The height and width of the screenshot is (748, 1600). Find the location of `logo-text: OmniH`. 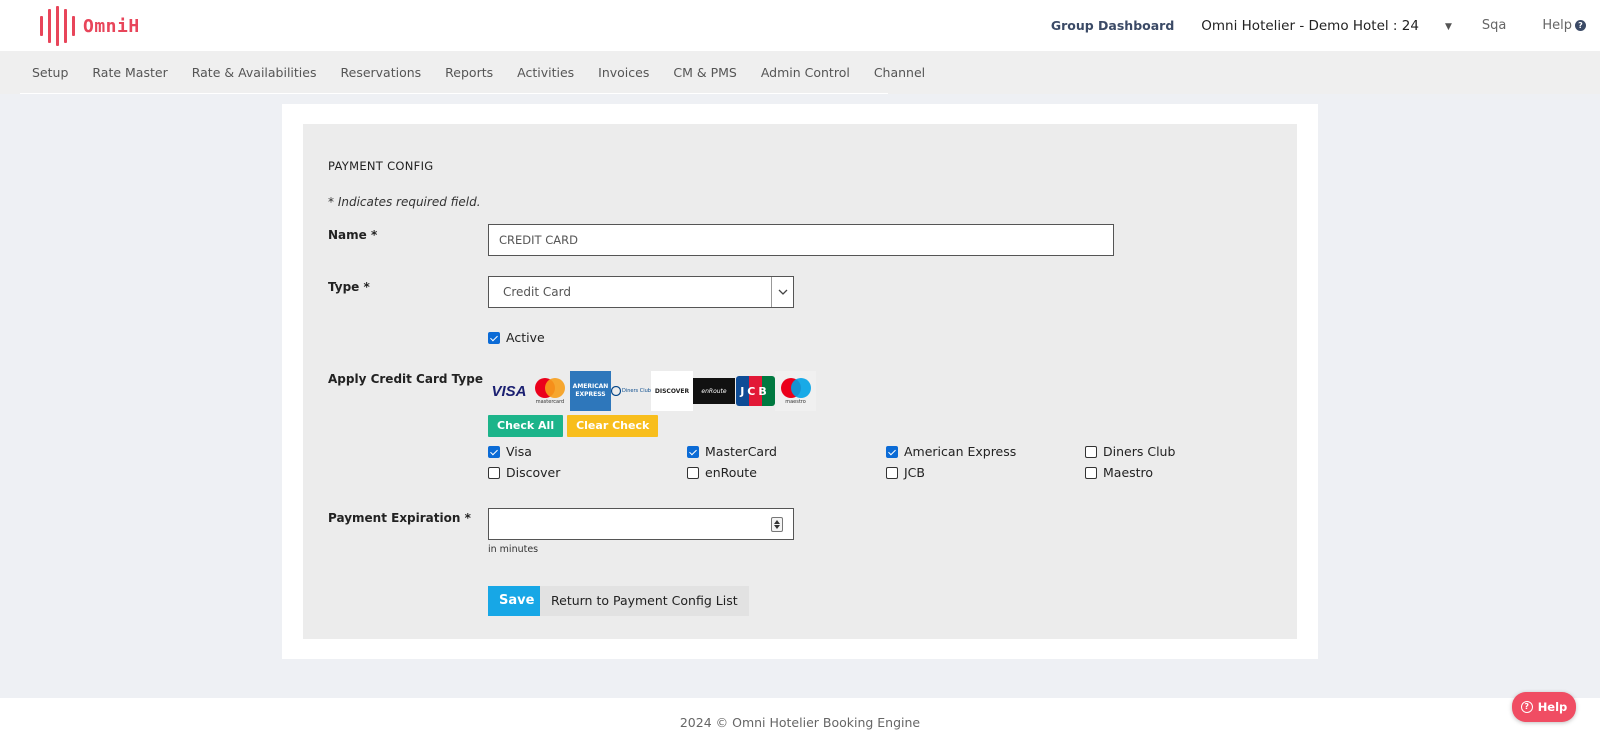

logo-text: OmniH is located at coordinates (111, 26).